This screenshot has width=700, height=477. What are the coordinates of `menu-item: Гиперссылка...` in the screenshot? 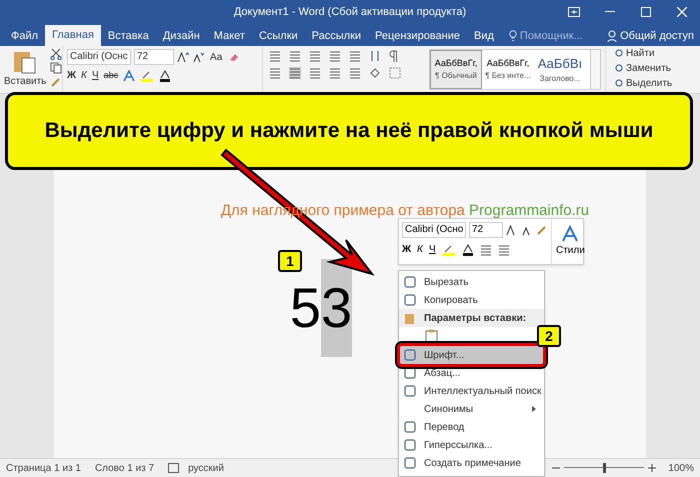 It's located at (471, 445).